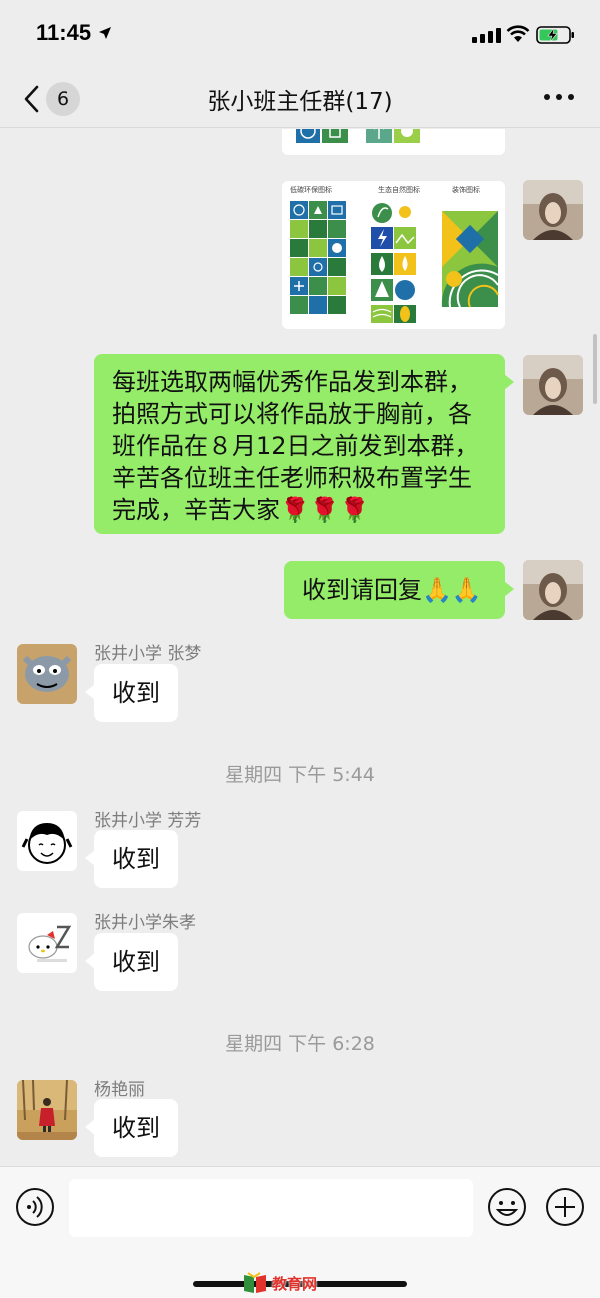  What do you see at coordinates (271, 1208) in the screenshot?
I see `message-input` at bounding box center [271, 1208].